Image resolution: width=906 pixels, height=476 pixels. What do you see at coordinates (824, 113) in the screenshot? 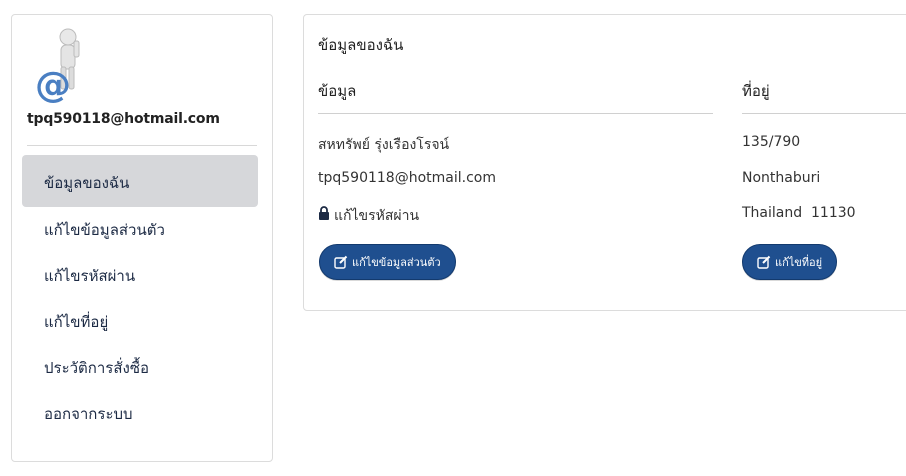
I see `address-divider` at bounding box center [824, 113].